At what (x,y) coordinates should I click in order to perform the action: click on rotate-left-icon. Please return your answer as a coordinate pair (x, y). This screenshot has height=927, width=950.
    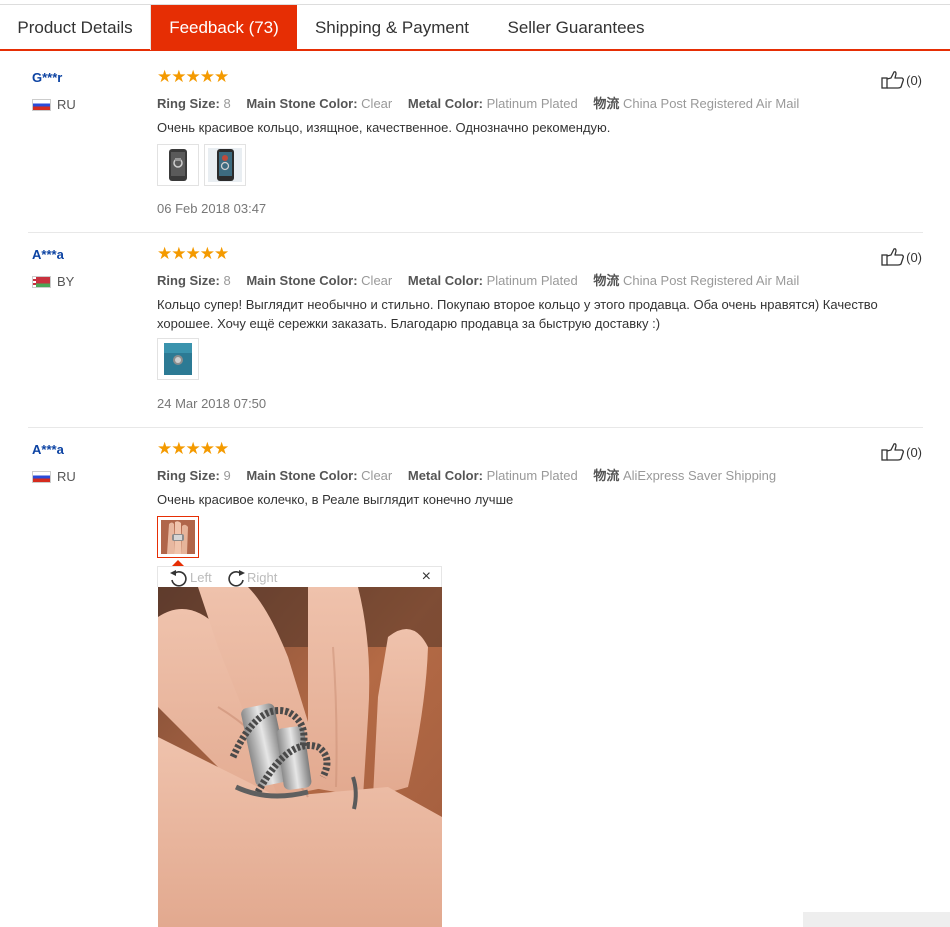
    Looking at the image, I should click on (178, 578).